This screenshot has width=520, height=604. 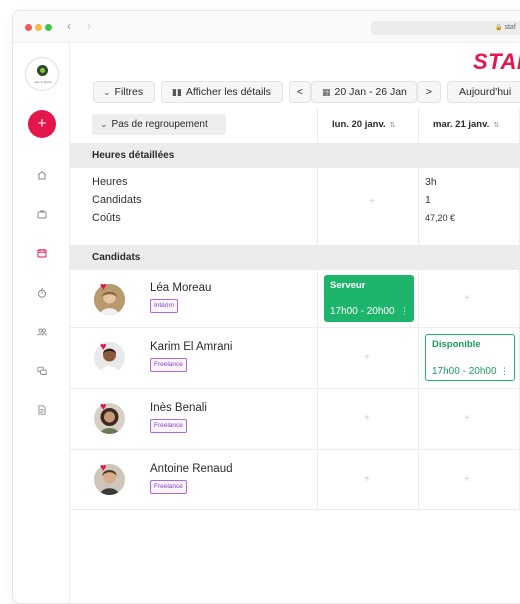 What do you see at coordinates (110, 182) in the screenshot?
I see `hours-label: Heures` at bounding box center [110, 182].